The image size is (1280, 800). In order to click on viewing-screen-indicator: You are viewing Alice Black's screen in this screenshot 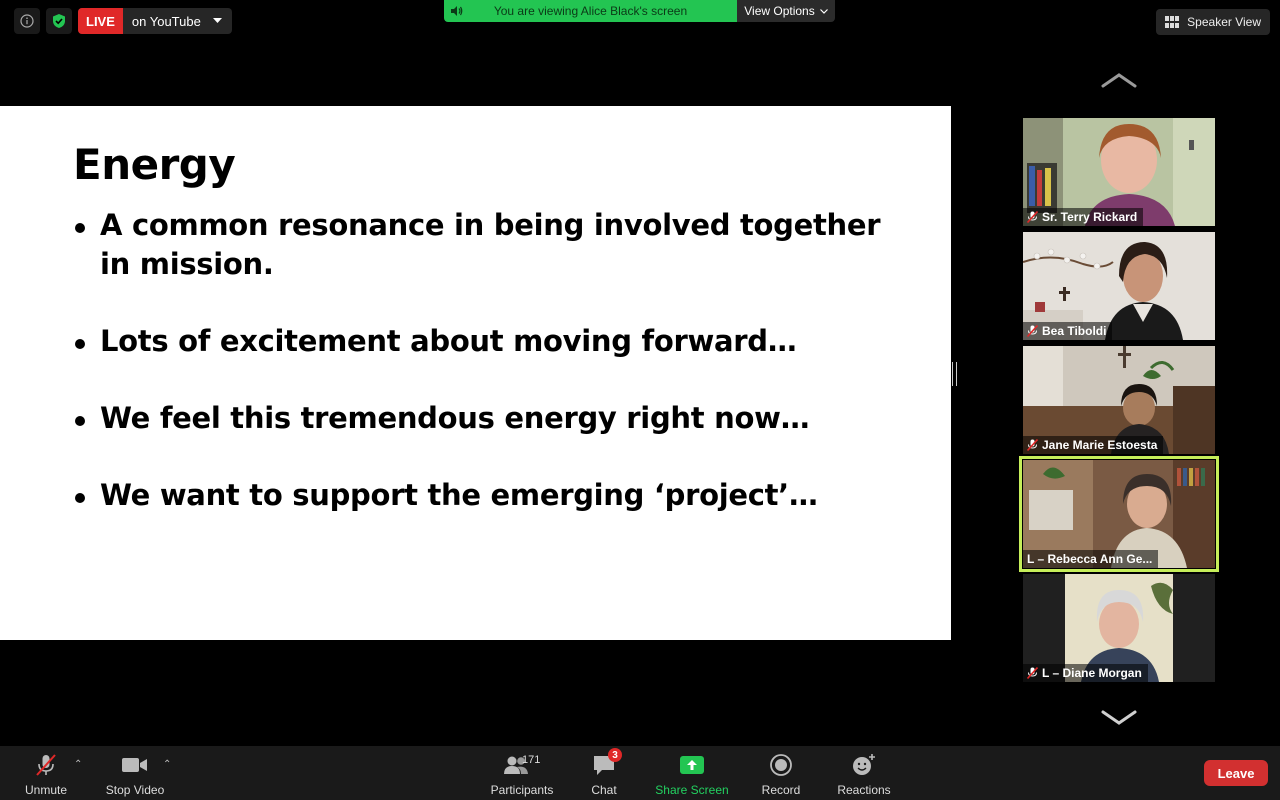, I will do `click(590, 11)`.